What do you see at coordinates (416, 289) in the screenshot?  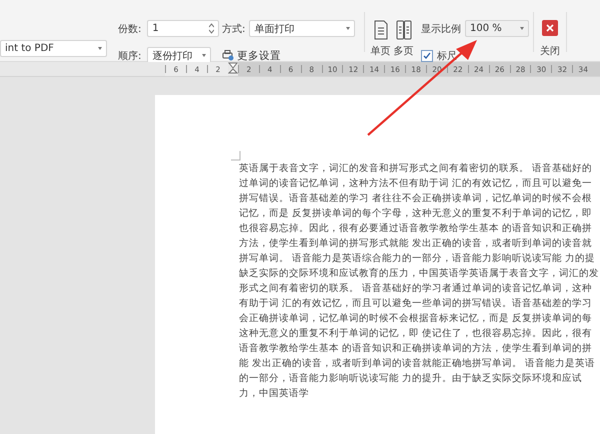 I see `document-text-line: 形式之间有着密切的联系。 语音基础好的学习者通过单词的读音记忆单词，这种` at bounding box center [416, 289].